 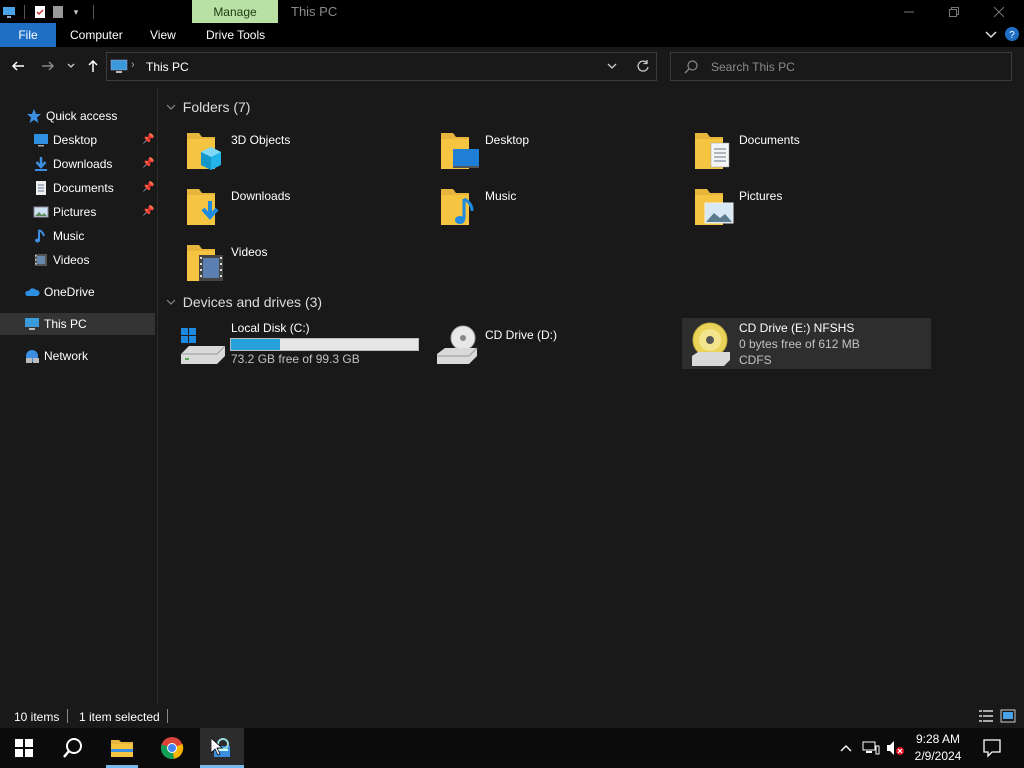 I want to click on help-button: ?, so click(x=1012, y=34).